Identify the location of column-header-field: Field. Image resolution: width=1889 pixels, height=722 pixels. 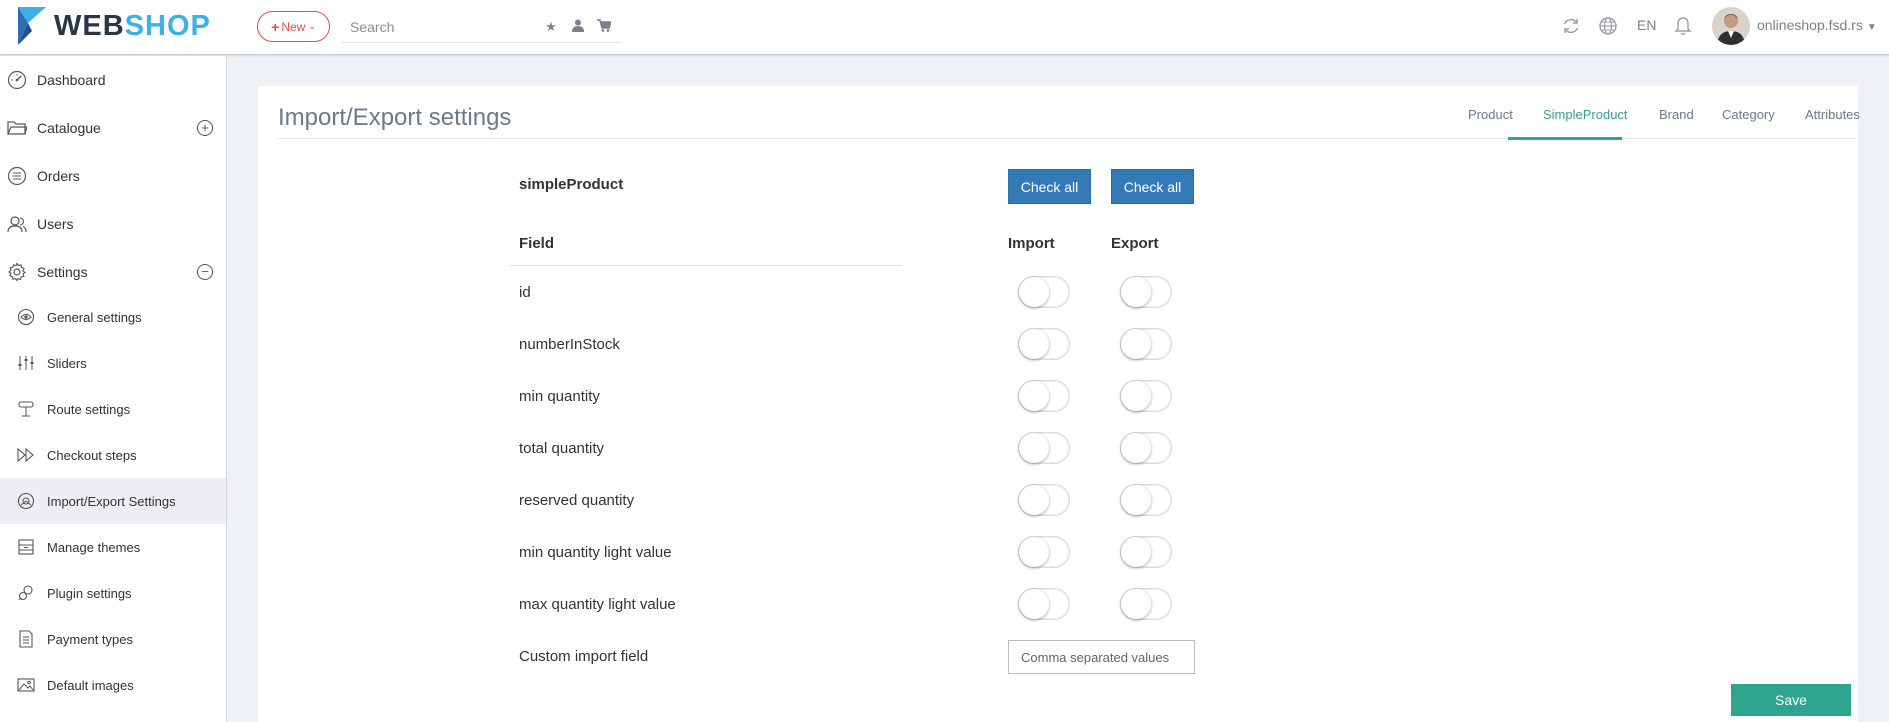
(537, 243).